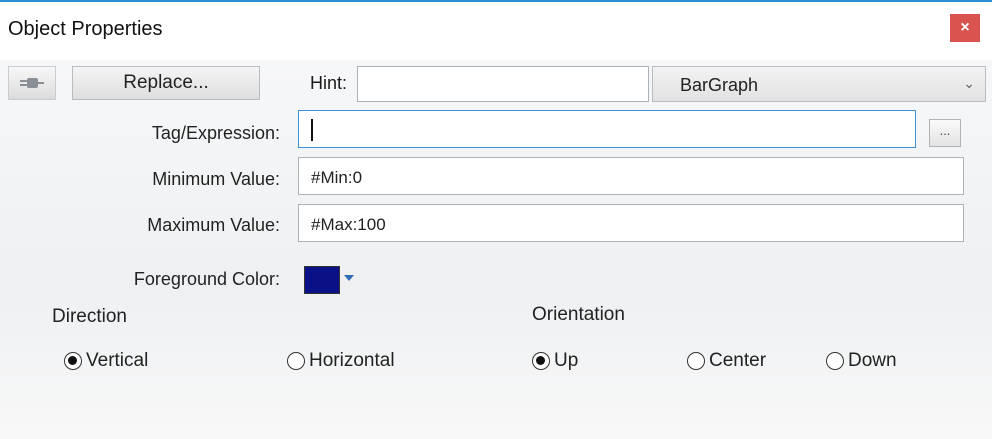 This screenshot has width=992, height=439. I want to click on dropdown-arrow-icon, so click(349, 278).